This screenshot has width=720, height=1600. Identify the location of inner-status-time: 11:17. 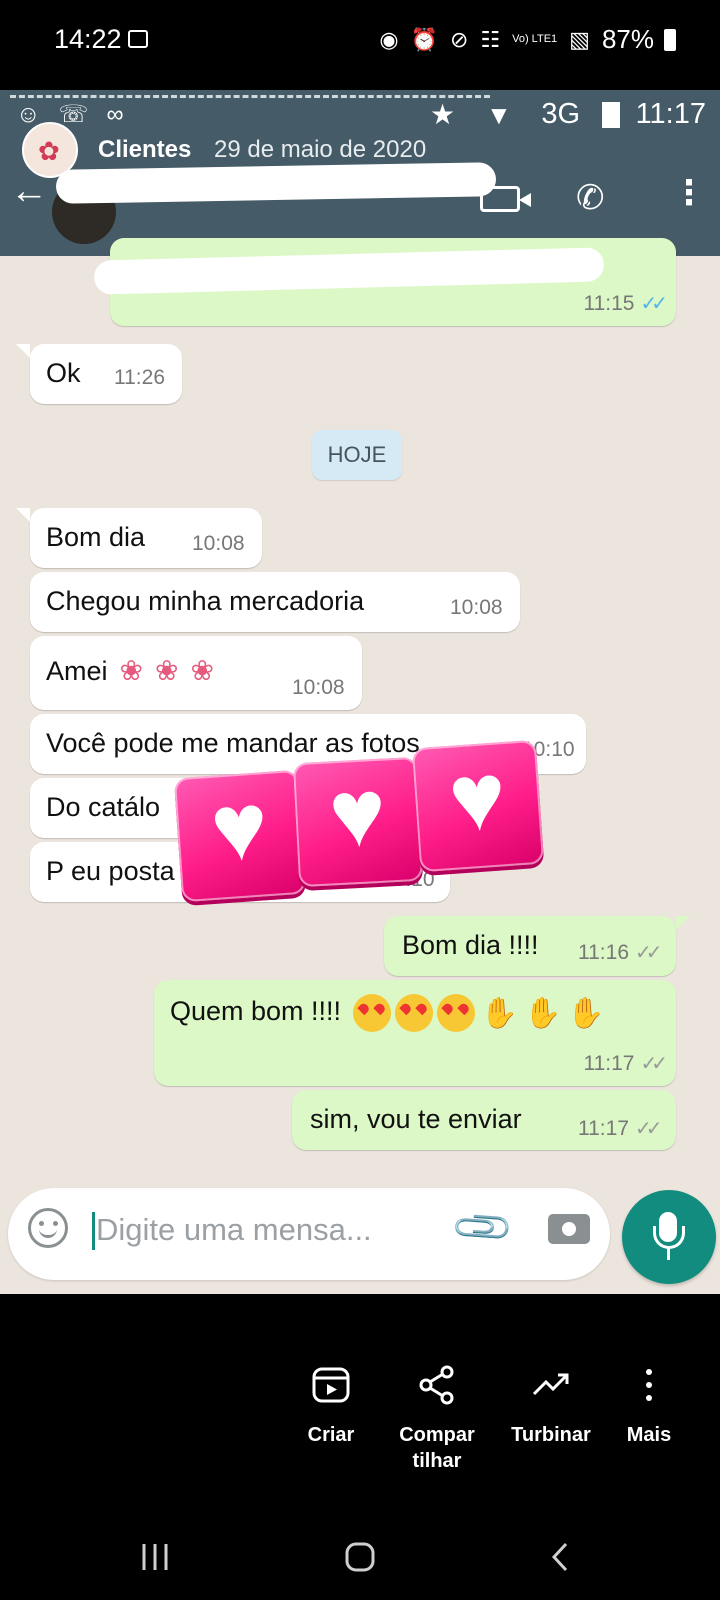
(670, 114).